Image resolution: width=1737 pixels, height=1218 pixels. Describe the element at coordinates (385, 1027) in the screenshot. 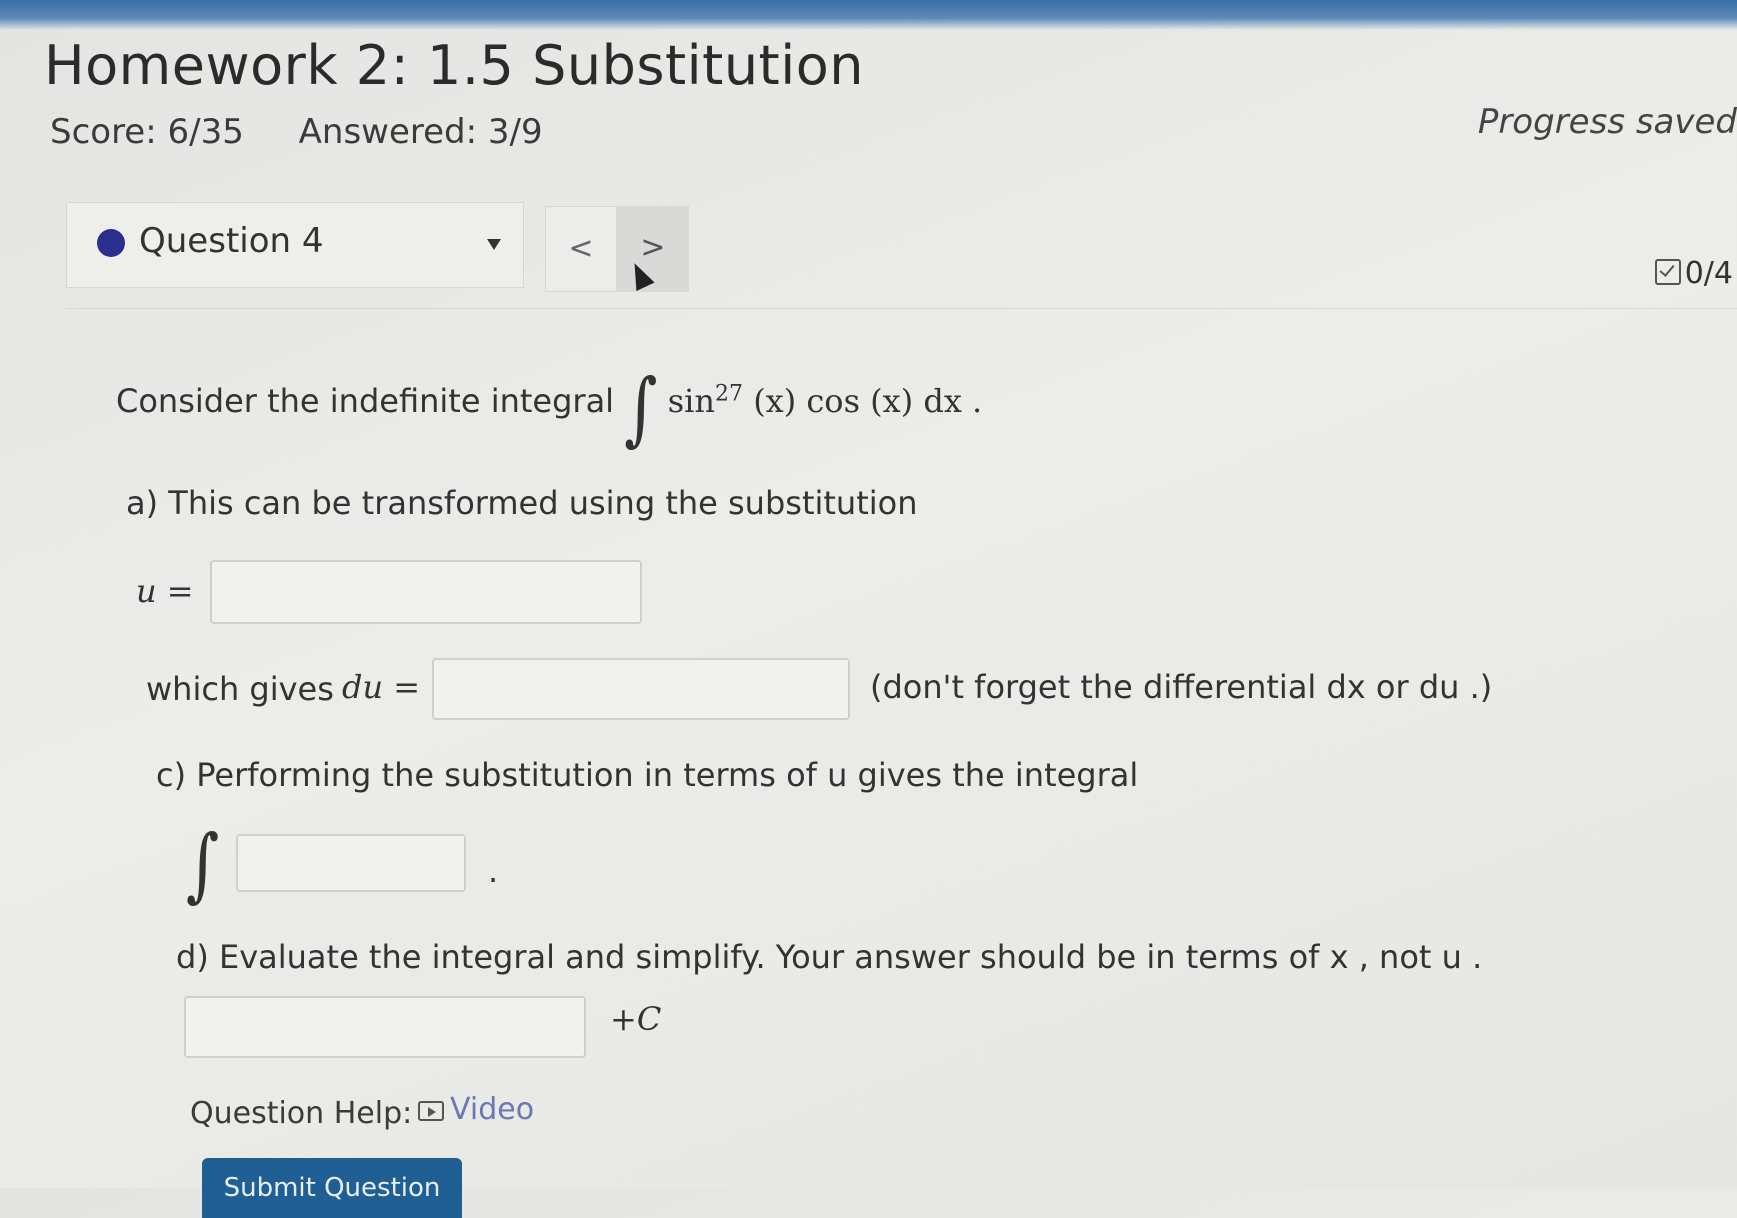

I see `antiderivative-input` at that location.